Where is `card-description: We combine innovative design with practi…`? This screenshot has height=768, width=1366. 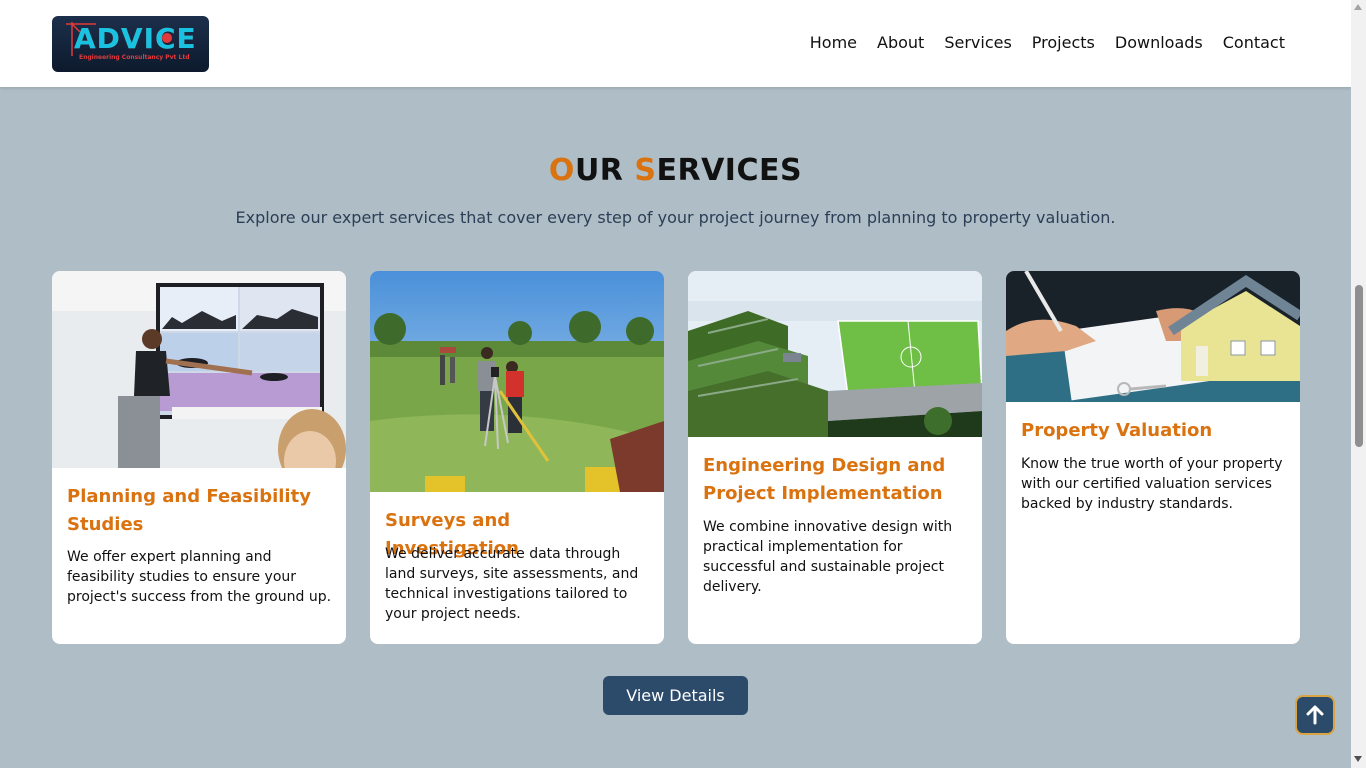 card-description: We combine innovative design with practi… is located at coordinates (828, 557).